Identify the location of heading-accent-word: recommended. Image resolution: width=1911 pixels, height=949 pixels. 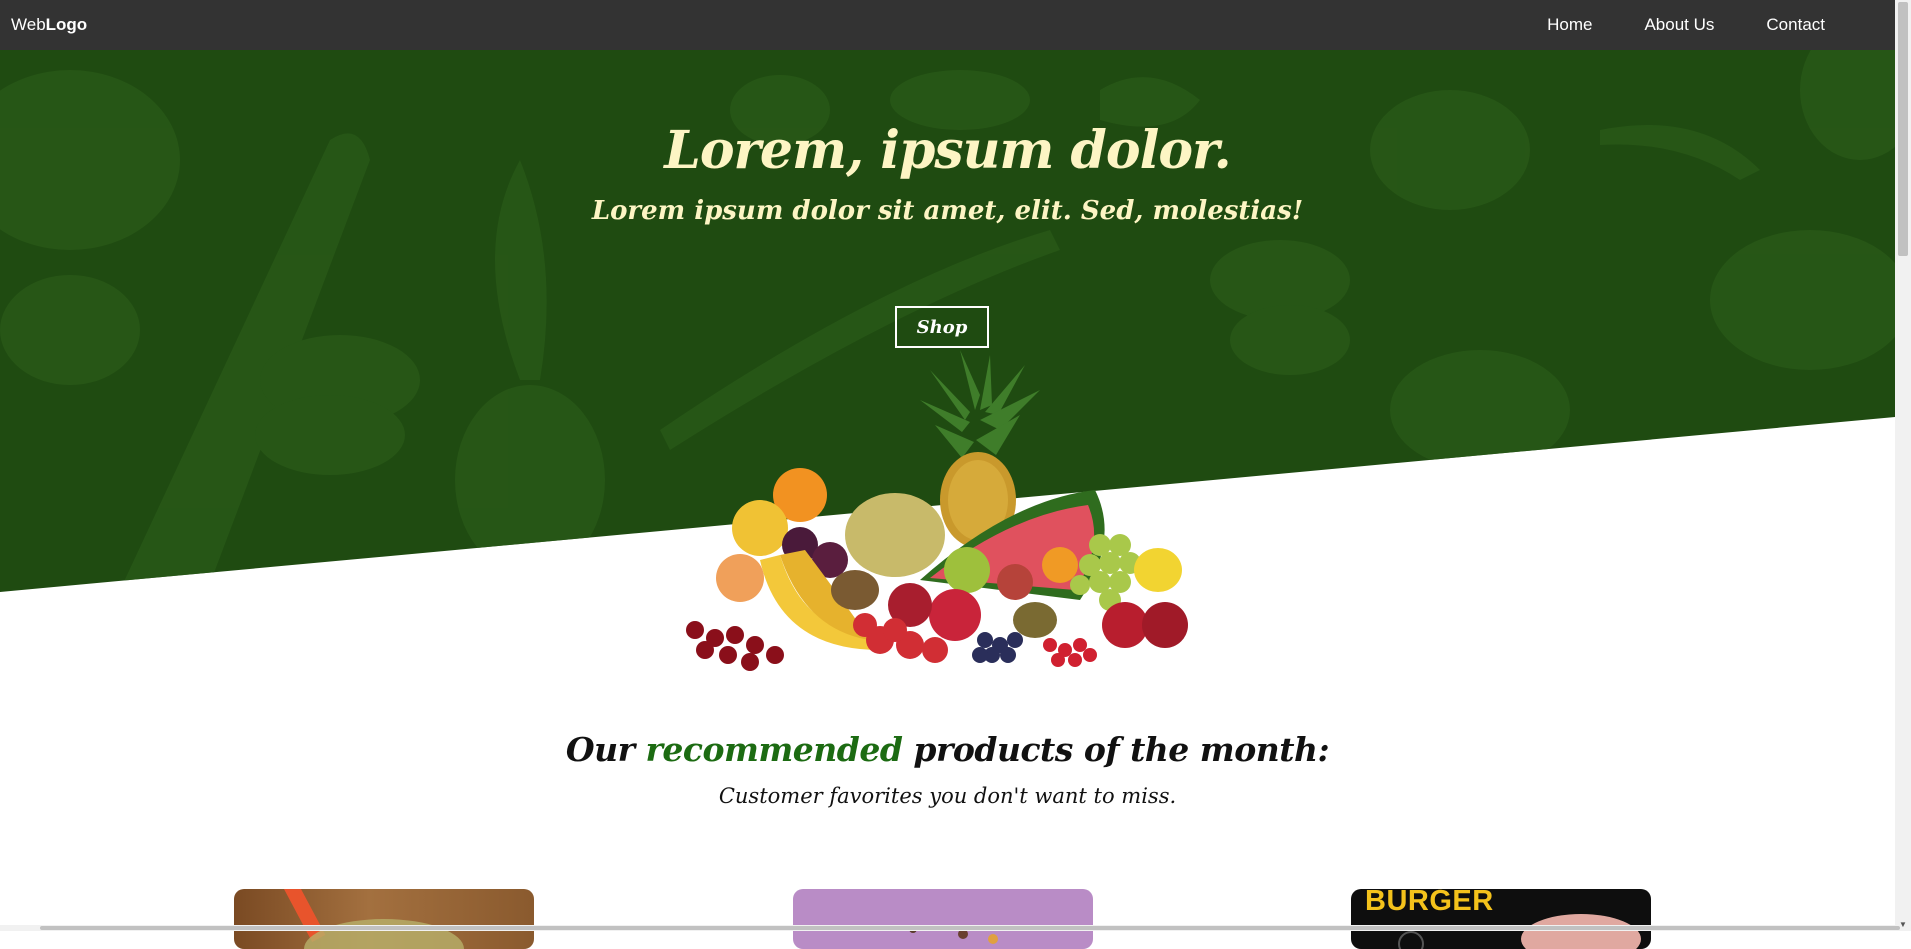
(774, 749).